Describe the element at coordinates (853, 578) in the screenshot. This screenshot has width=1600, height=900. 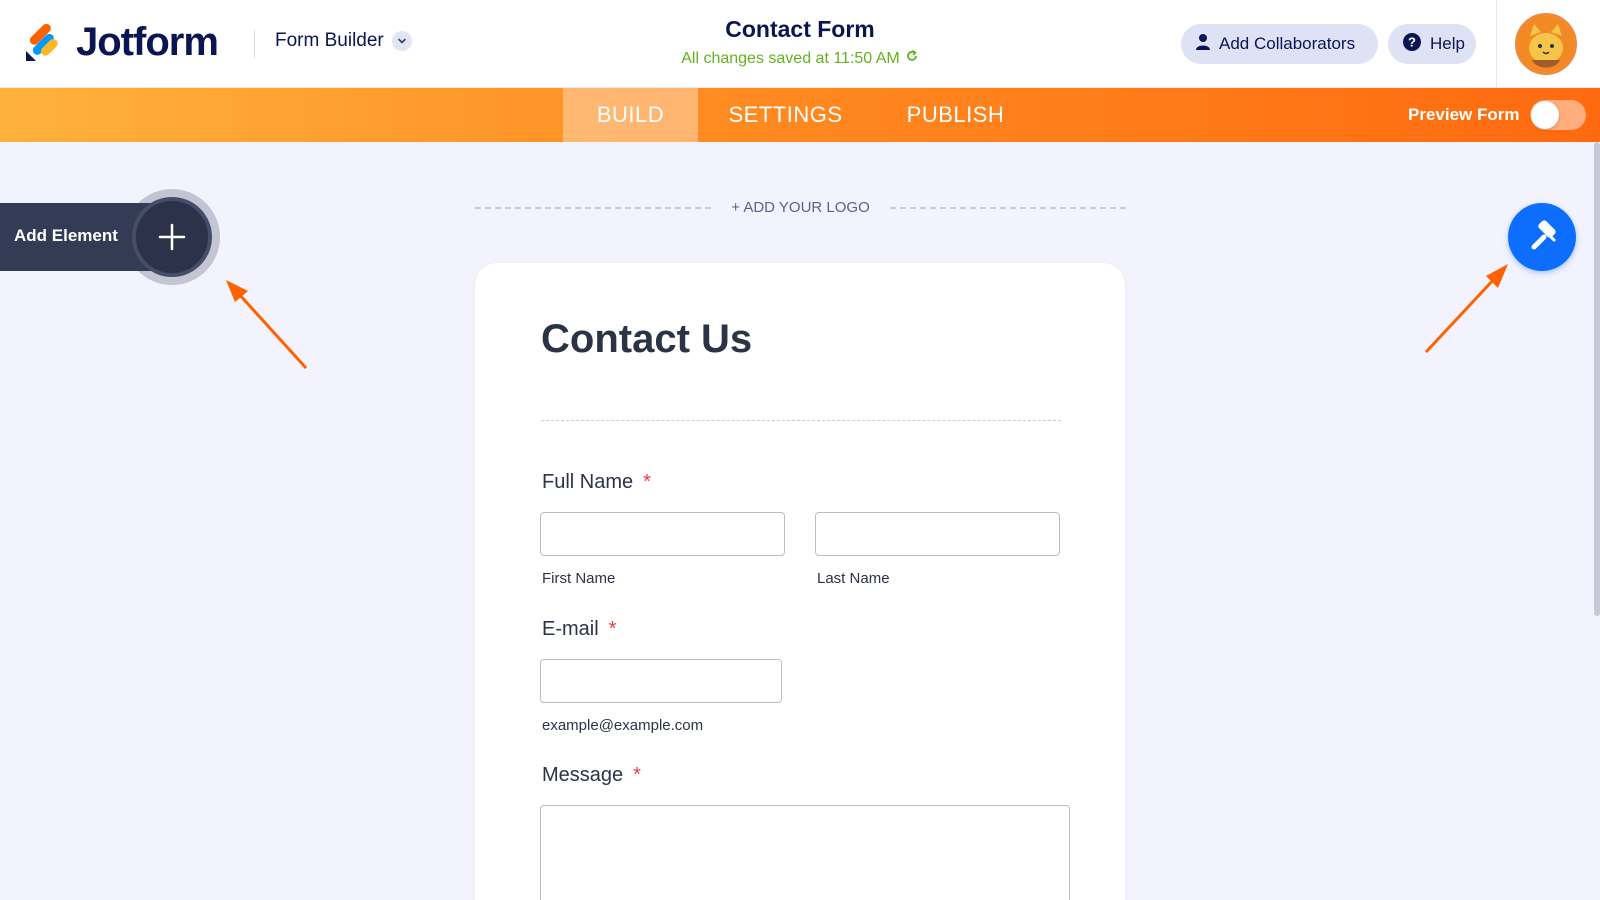
I see `last-name-sublabel: Last Name` at that location.